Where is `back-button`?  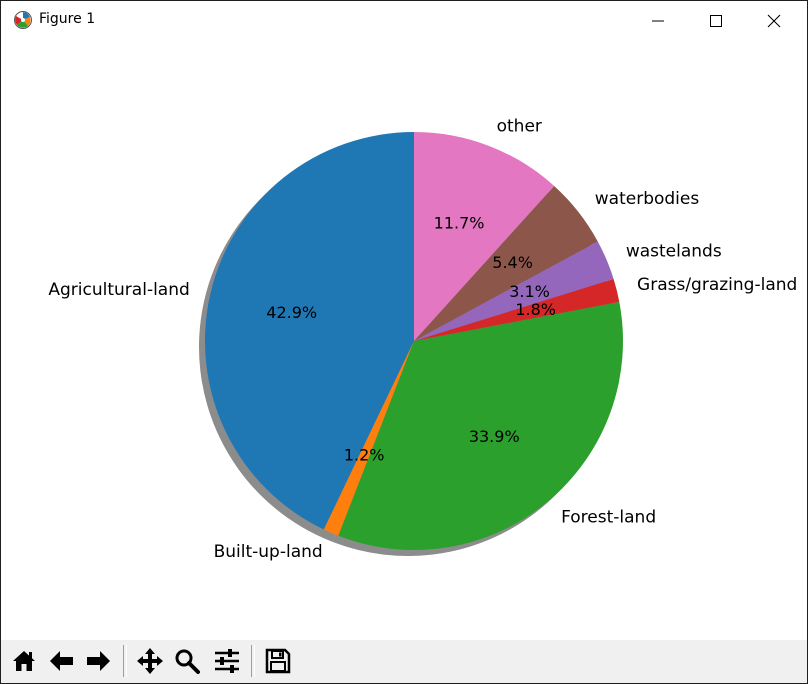 back-button is located at coordinates (62, 661).